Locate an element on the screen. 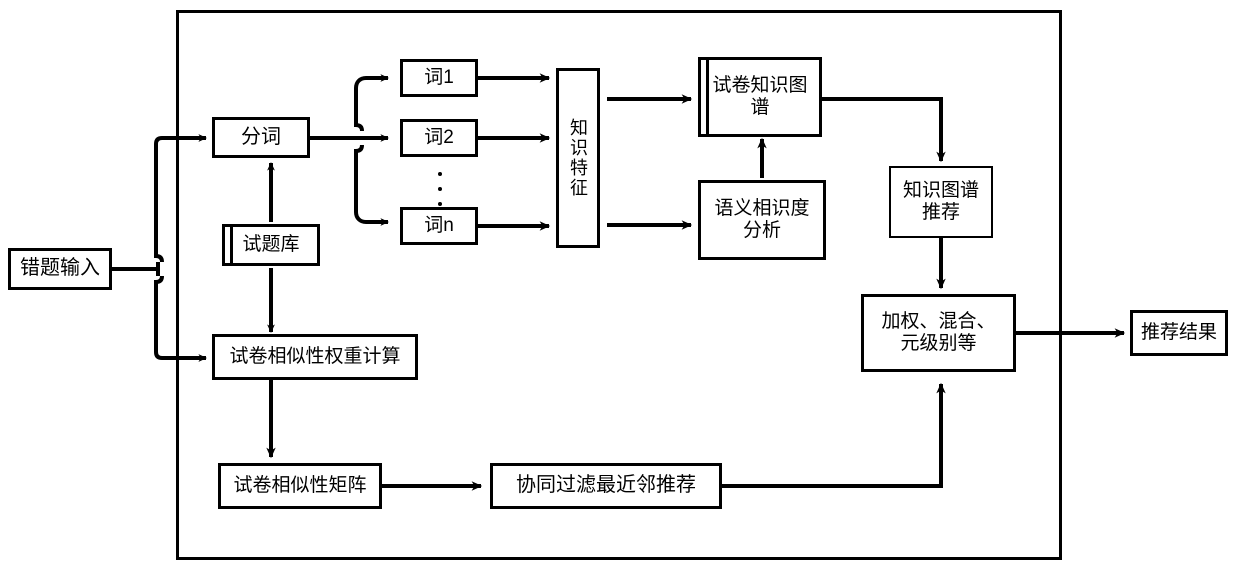 This screenshot has width=1240, height=568. node-collaborative-filtering: 协同过滤最近邻推荐 is located at coordinates (606, 486).